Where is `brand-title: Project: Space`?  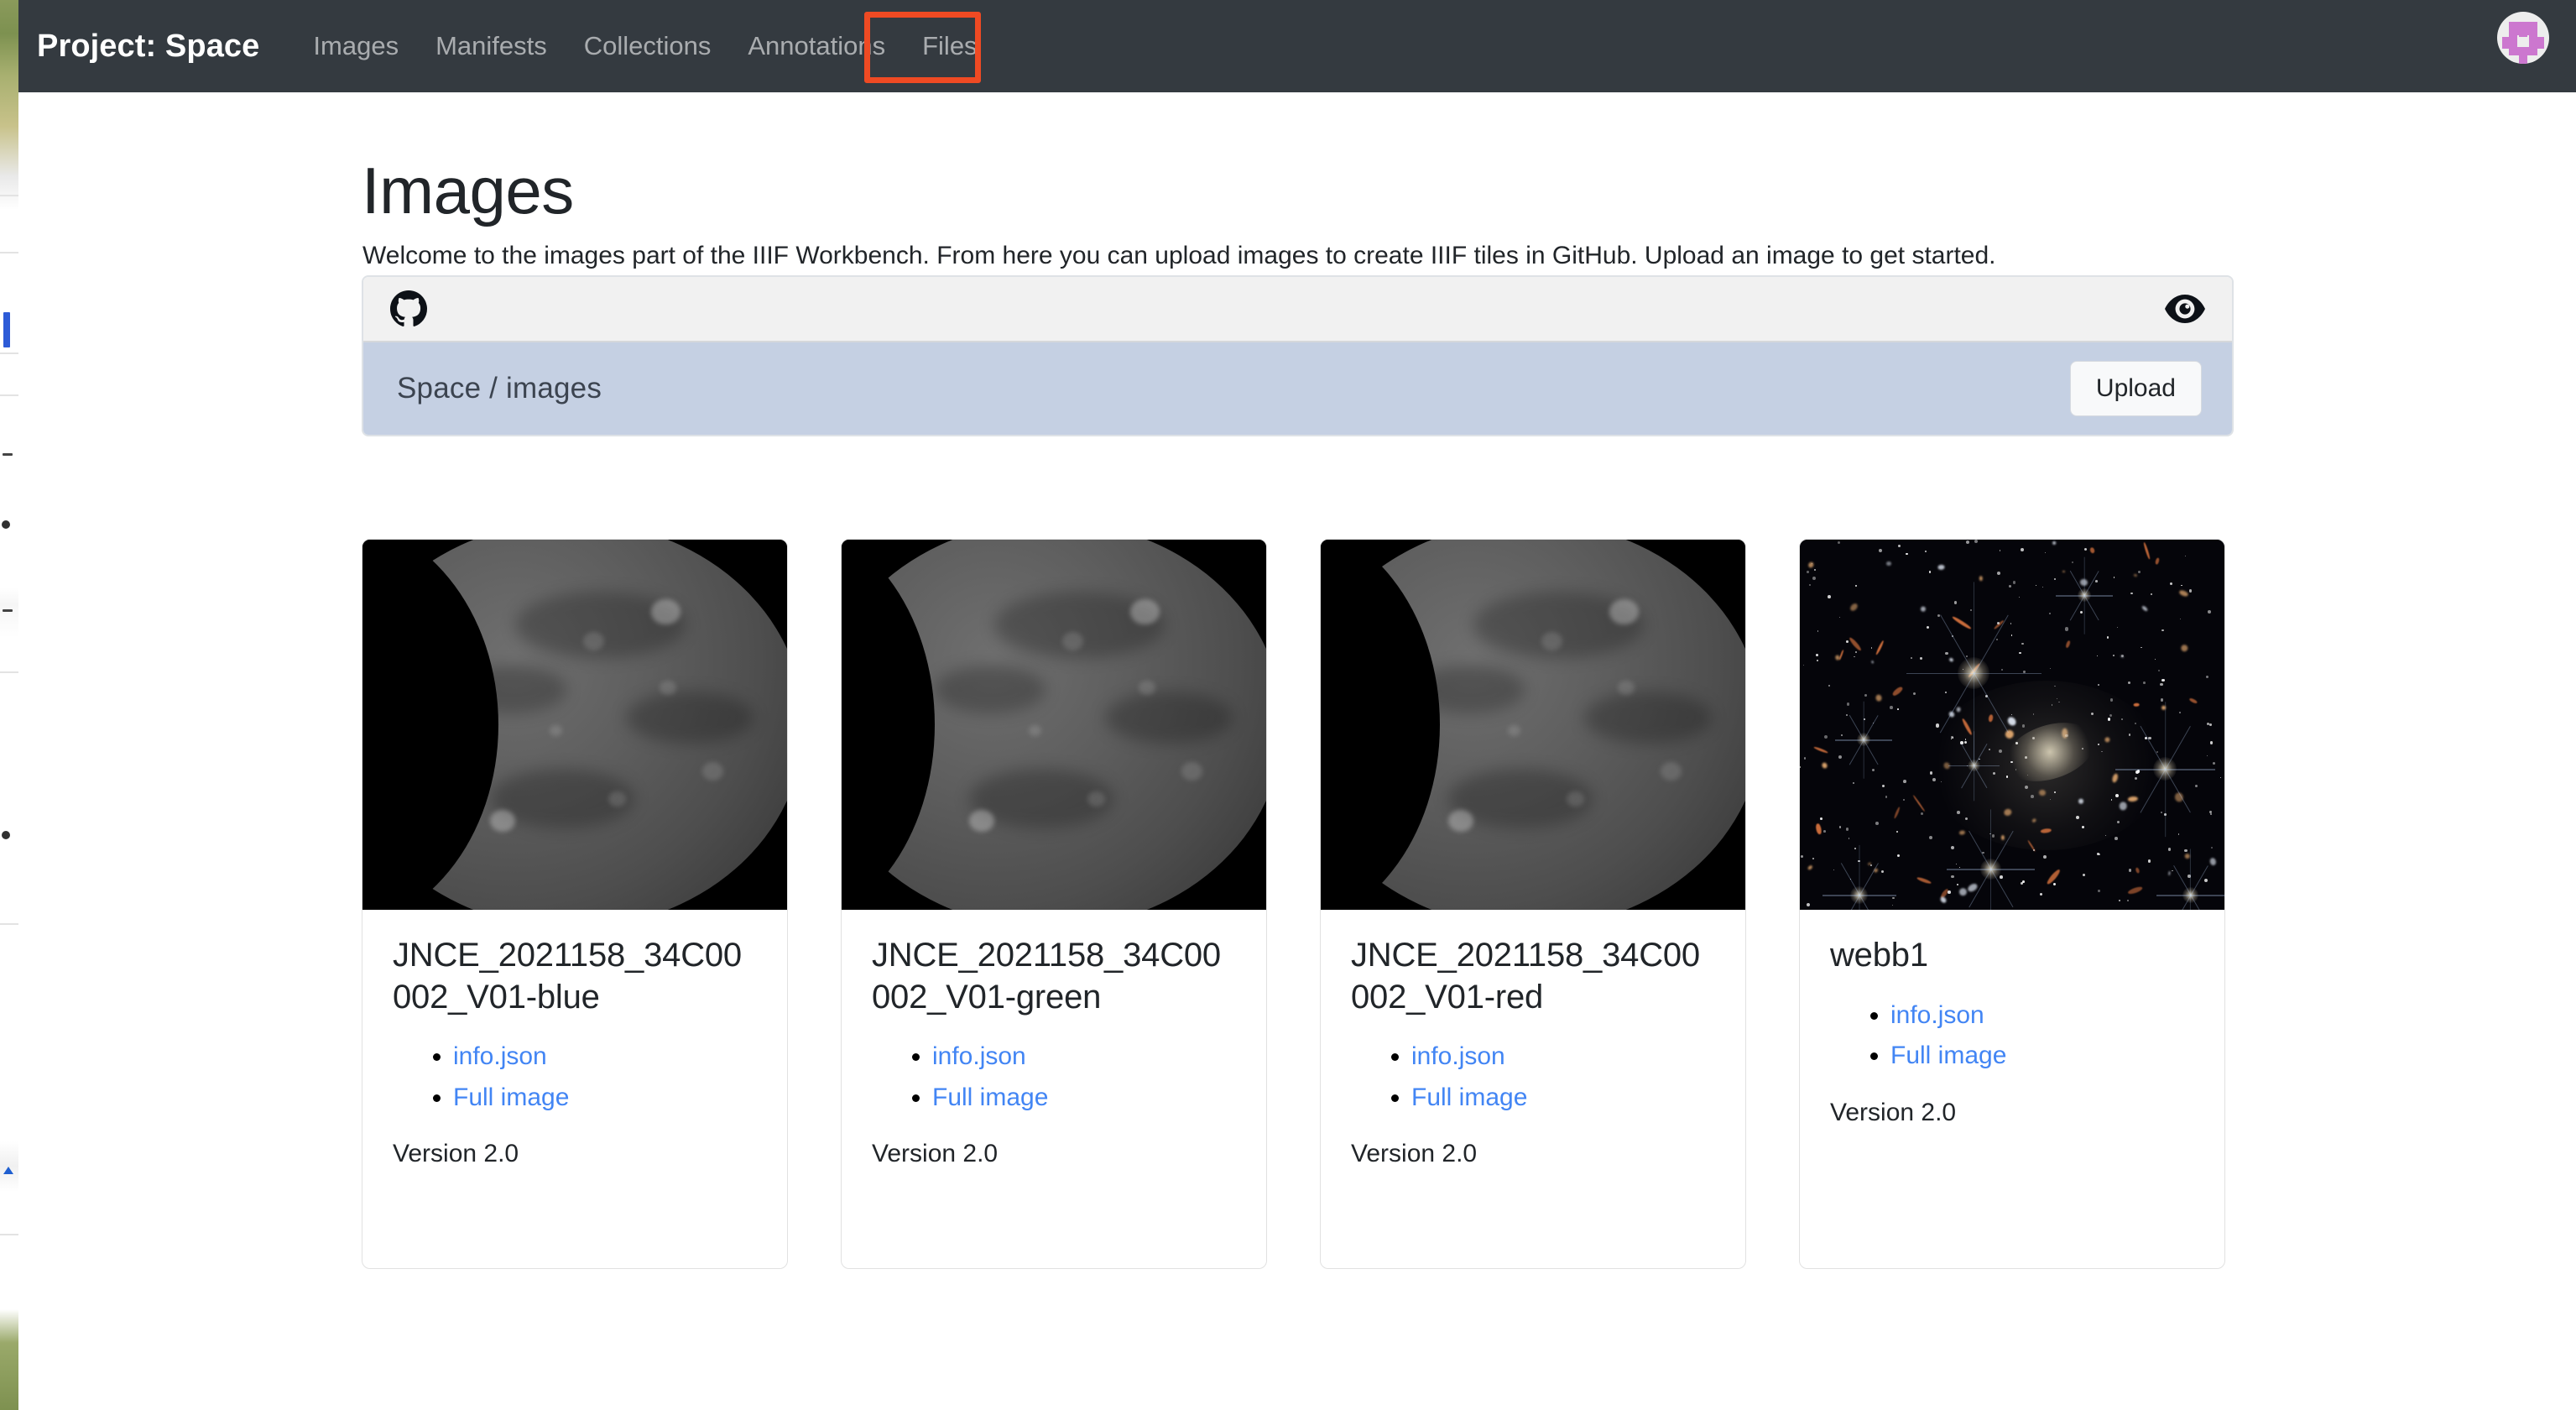
brand-title: Project: Space is located at coordinates (148, 46).